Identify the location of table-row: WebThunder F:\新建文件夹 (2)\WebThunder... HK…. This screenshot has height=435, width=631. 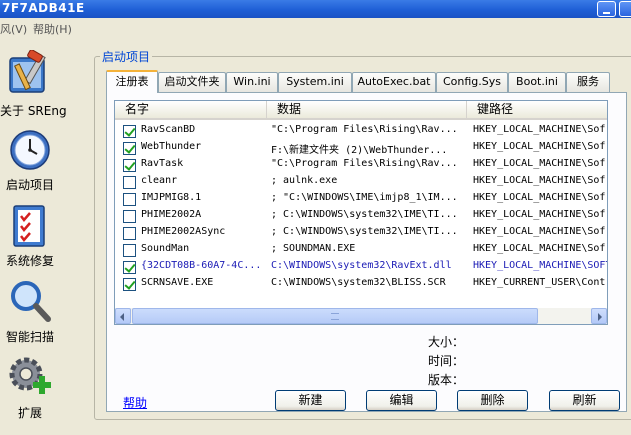
(361, 147).